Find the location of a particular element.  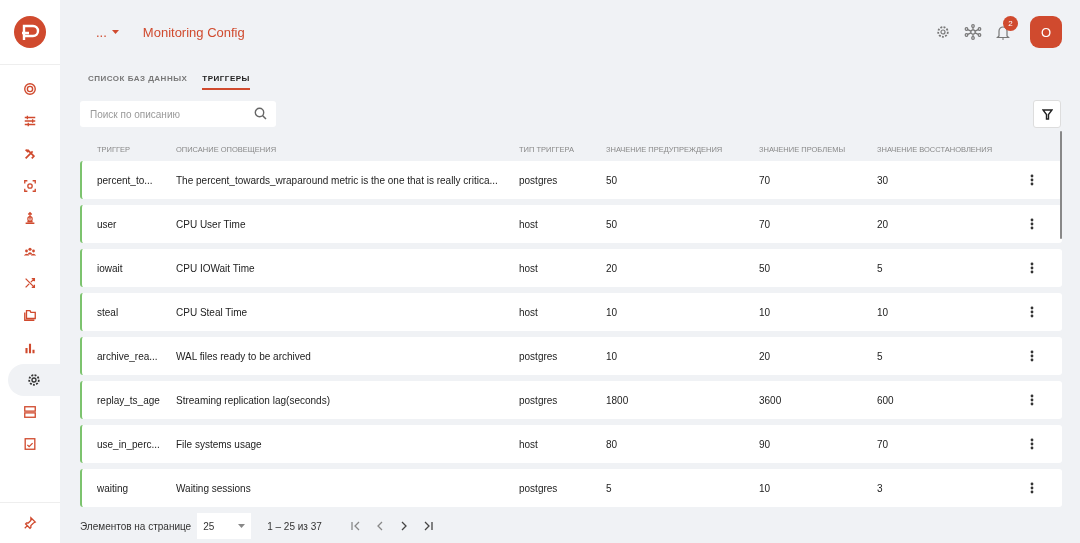

page-range: 1 – 25 из 37 is located at coordinates (294, 526).